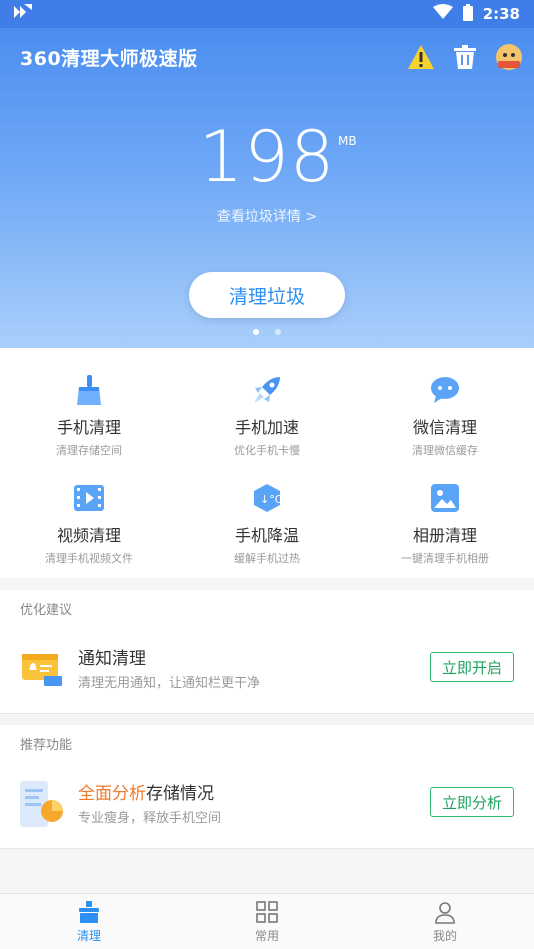 The image size is (534, 949). Describe the element at coordinates (509, 57) in the screenshot. I see `ad-free-avatar-icon` at that location.